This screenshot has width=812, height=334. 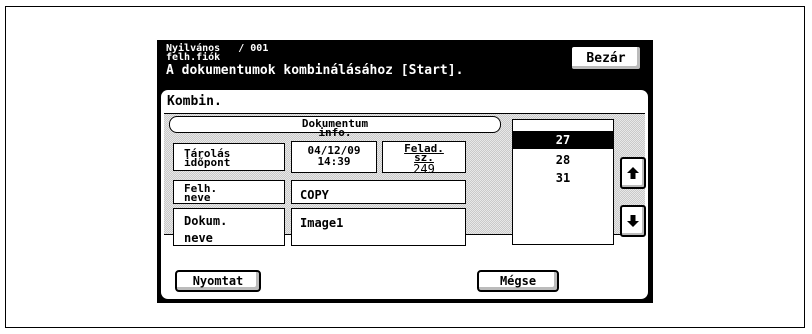 What do you see at coordinates (314, 195) in the screenshot?
I see `user-name: COPY` at bounding box center [314, 195].